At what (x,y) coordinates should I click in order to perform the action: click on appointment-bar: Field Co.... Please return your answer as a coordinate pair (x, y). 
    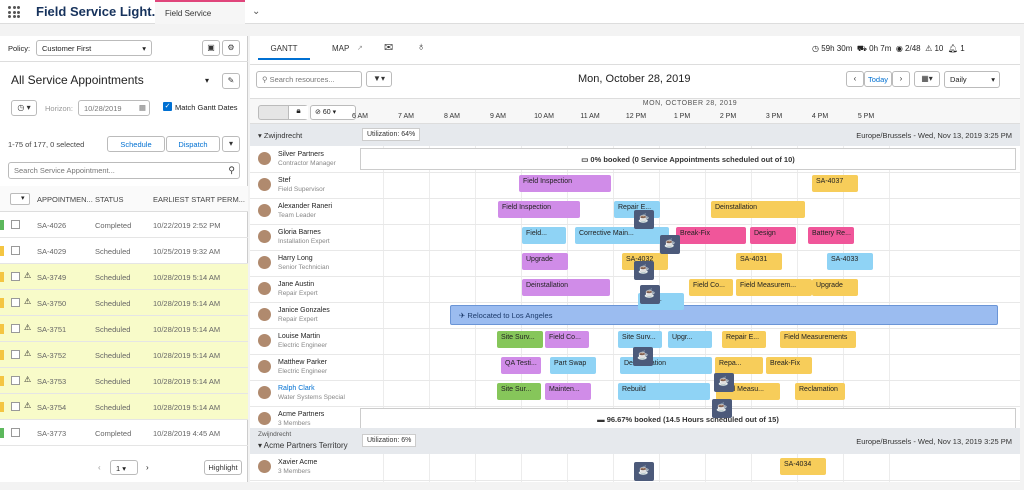
    Looking at the image, I should click on (711, 287).